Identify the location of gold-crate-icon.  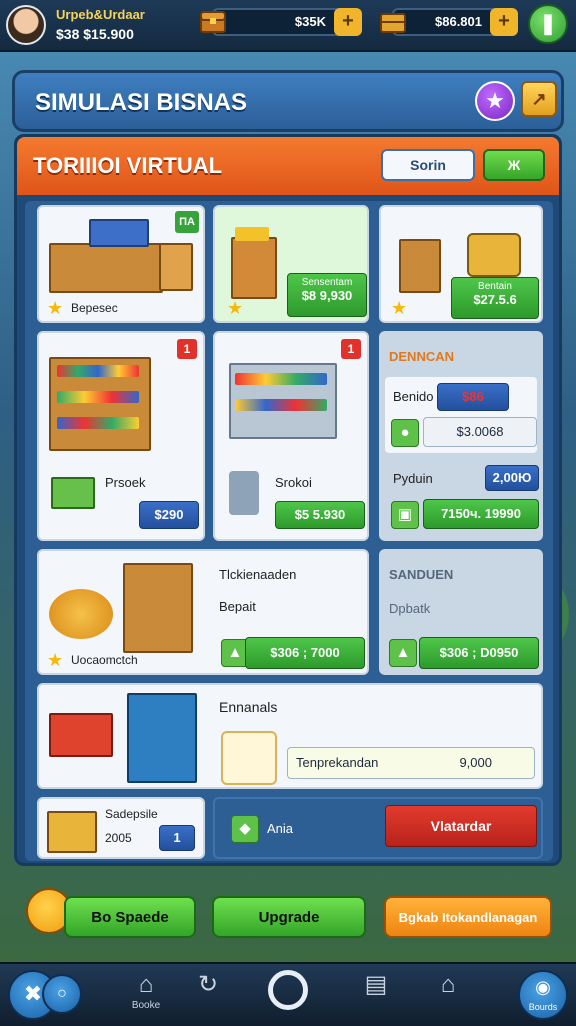
(393, 23).